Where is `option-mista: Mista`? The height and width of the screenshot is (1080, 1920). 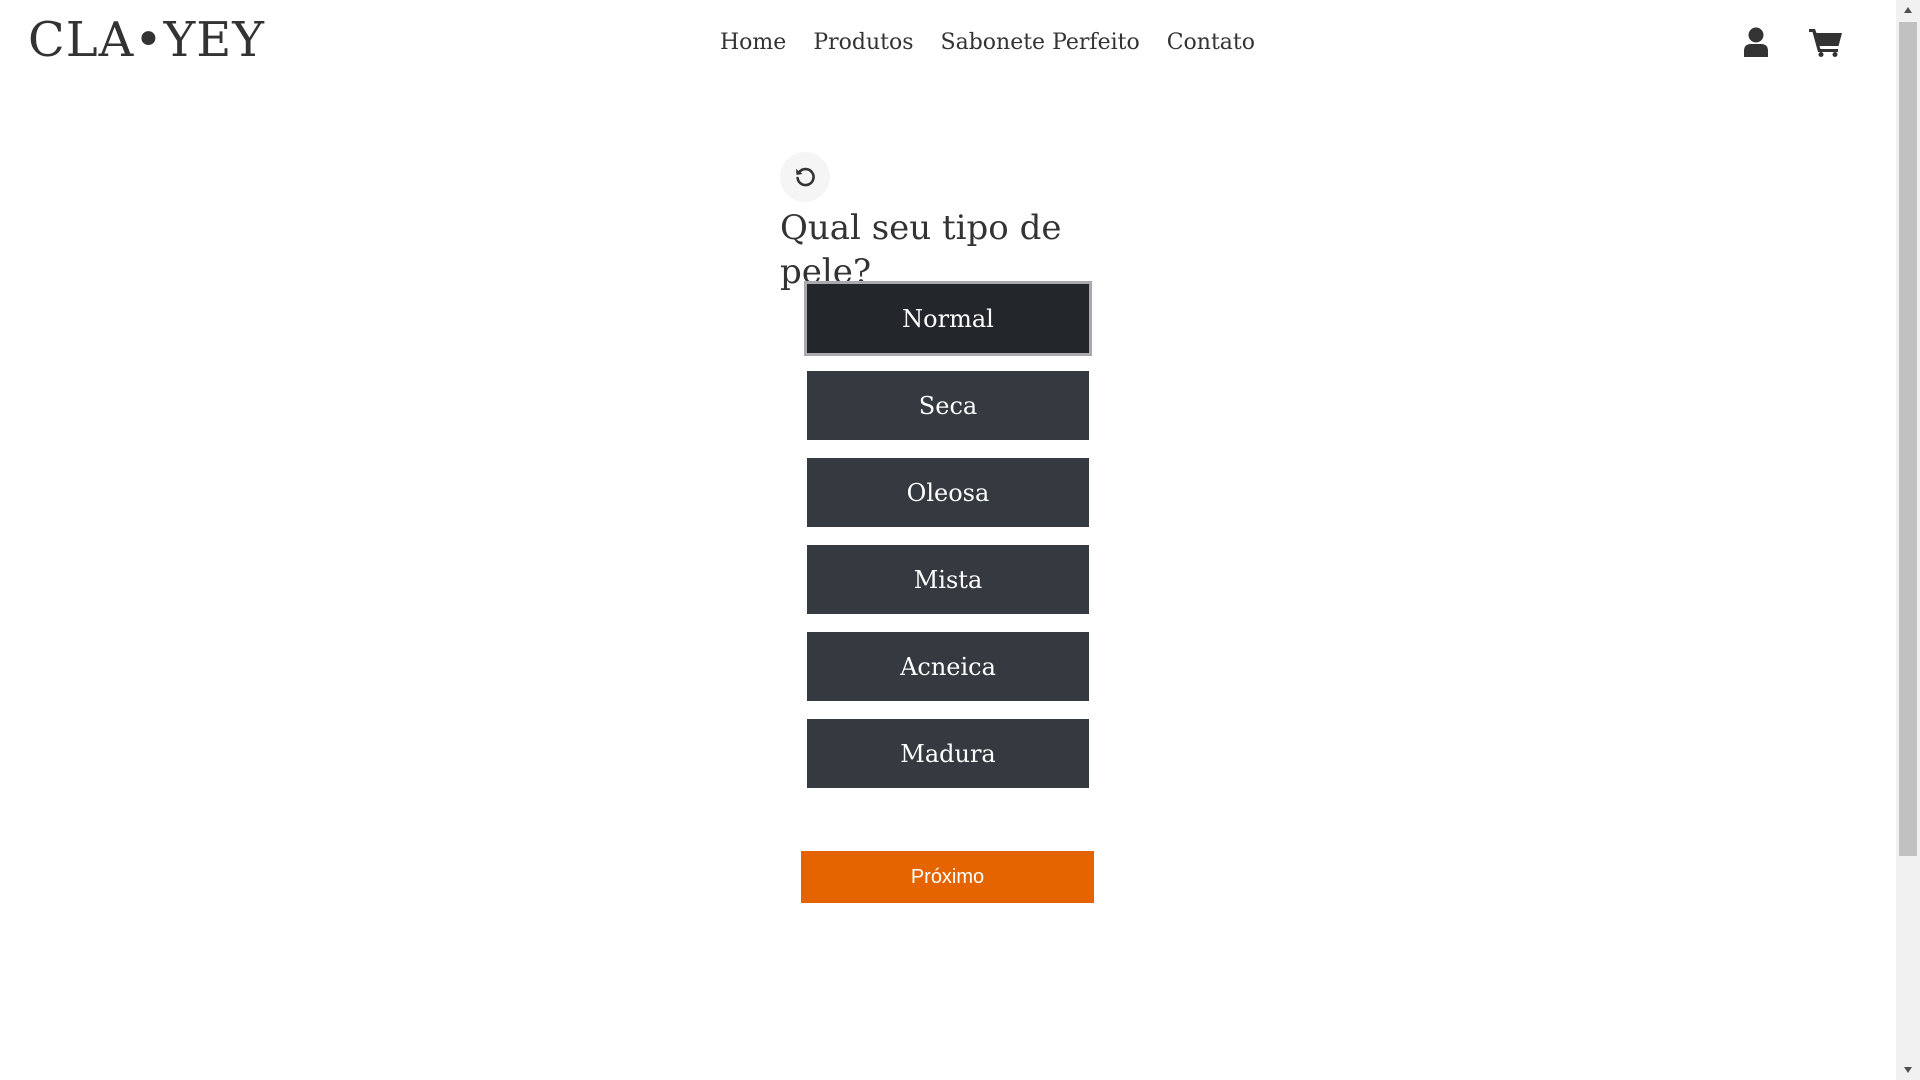
option-mista: Mista is located at coordinates (948, 579).